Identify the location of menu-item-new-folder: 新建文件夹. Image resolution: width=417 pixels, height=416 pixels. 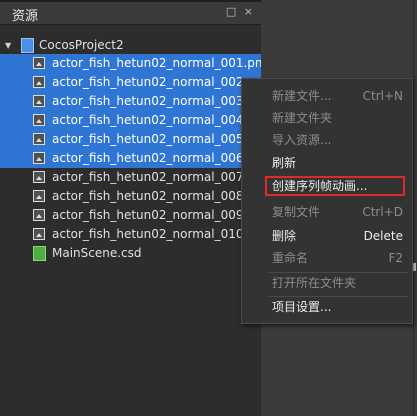
(327, 118).